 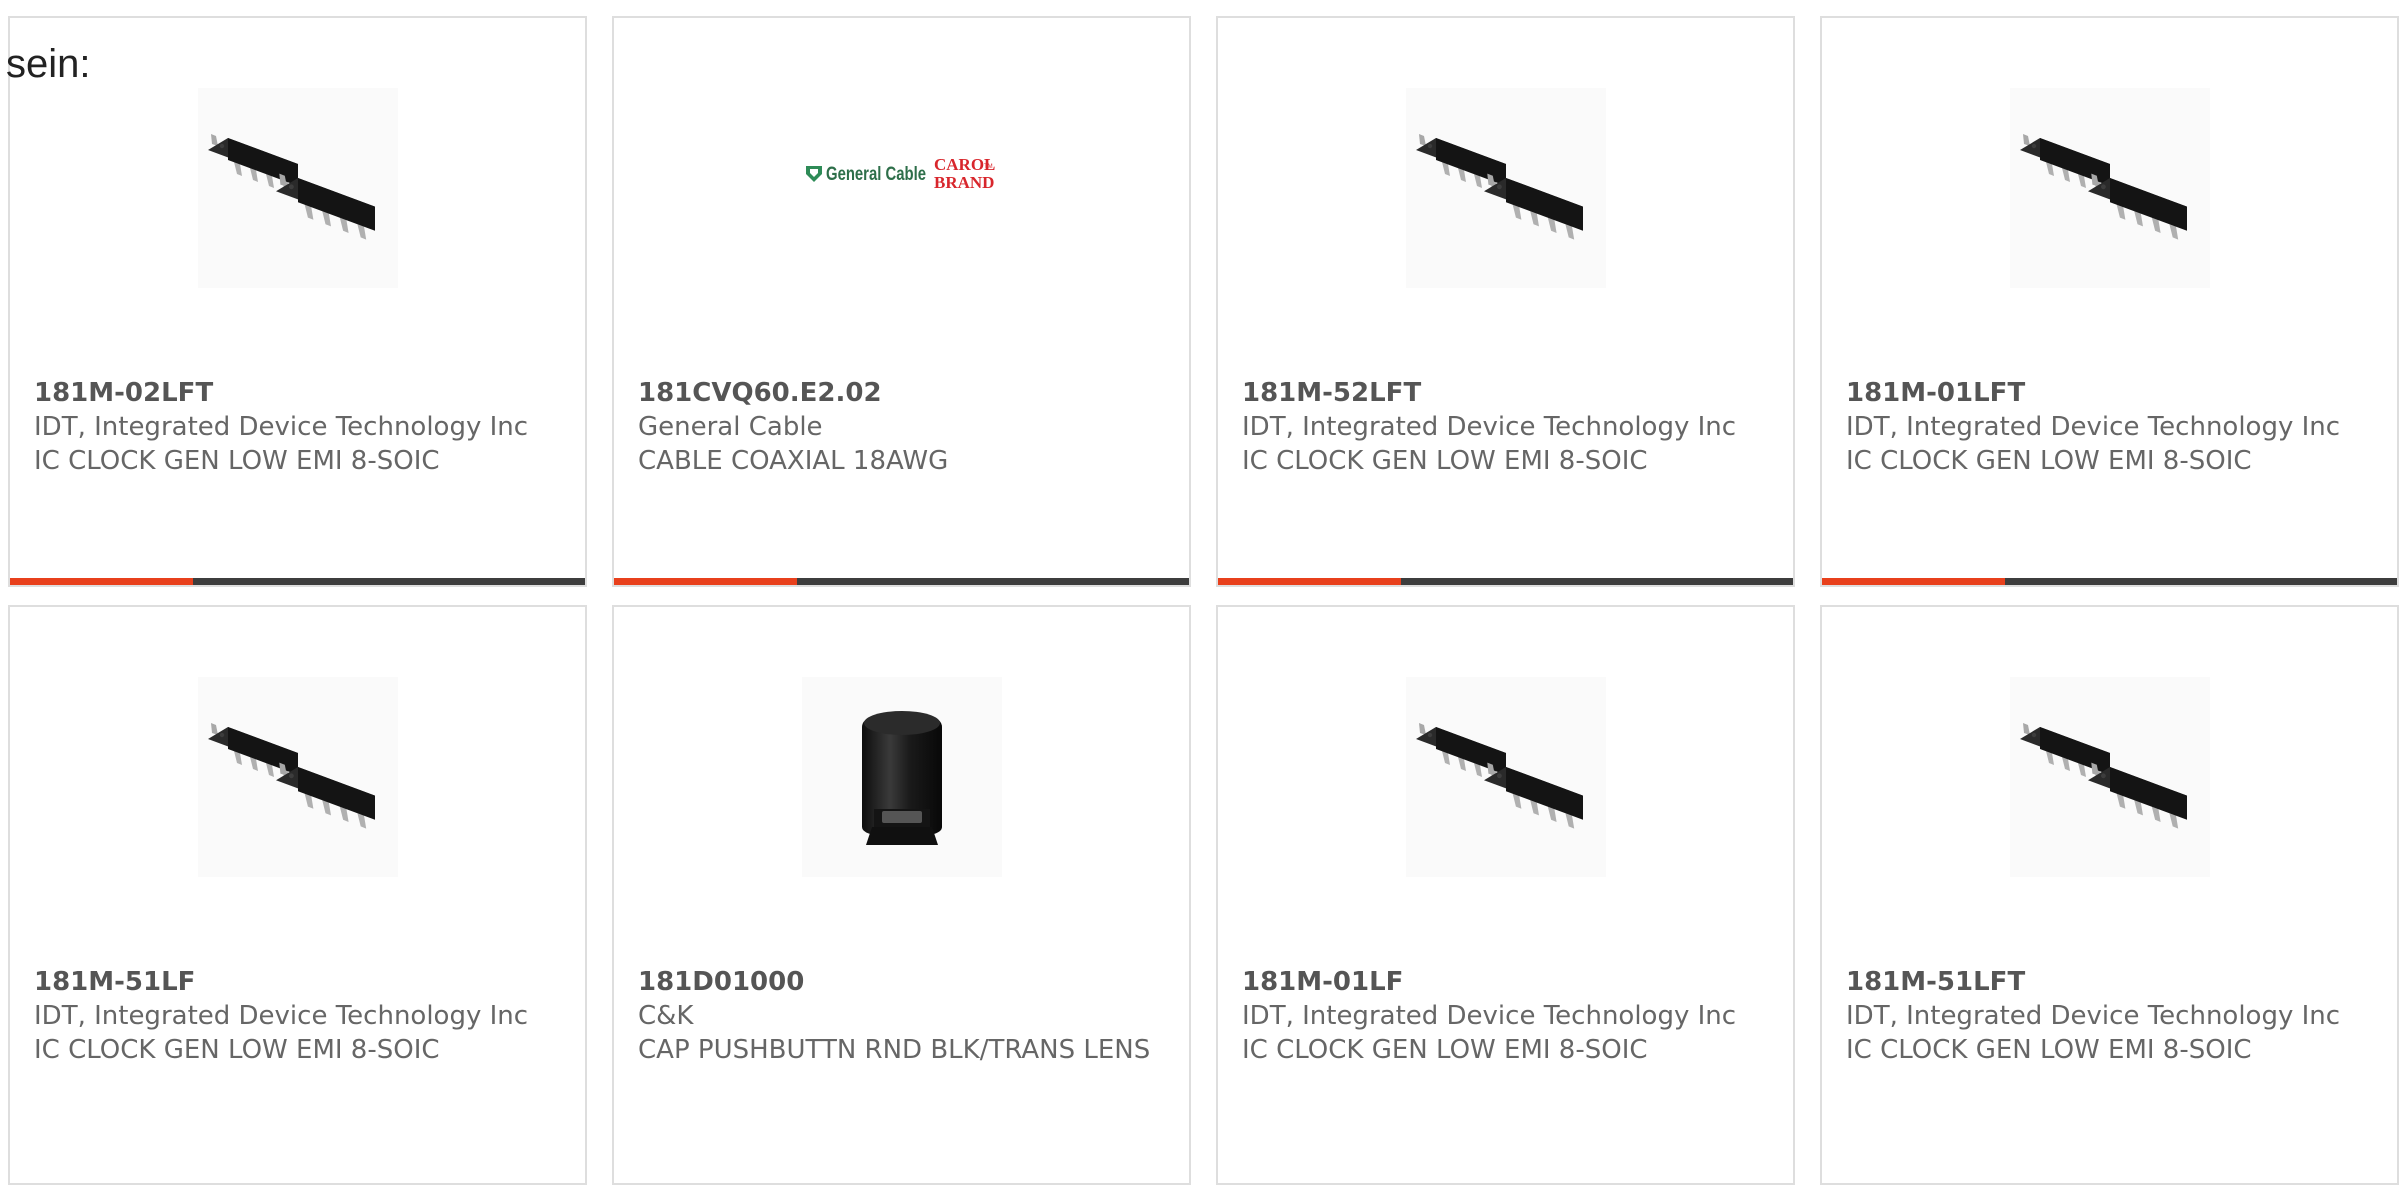 What do you see at coordinates (793, 461) in the screenshot?
I see `description: CABLE COAXIAL 18AWG` at bounding box center [793, 461].